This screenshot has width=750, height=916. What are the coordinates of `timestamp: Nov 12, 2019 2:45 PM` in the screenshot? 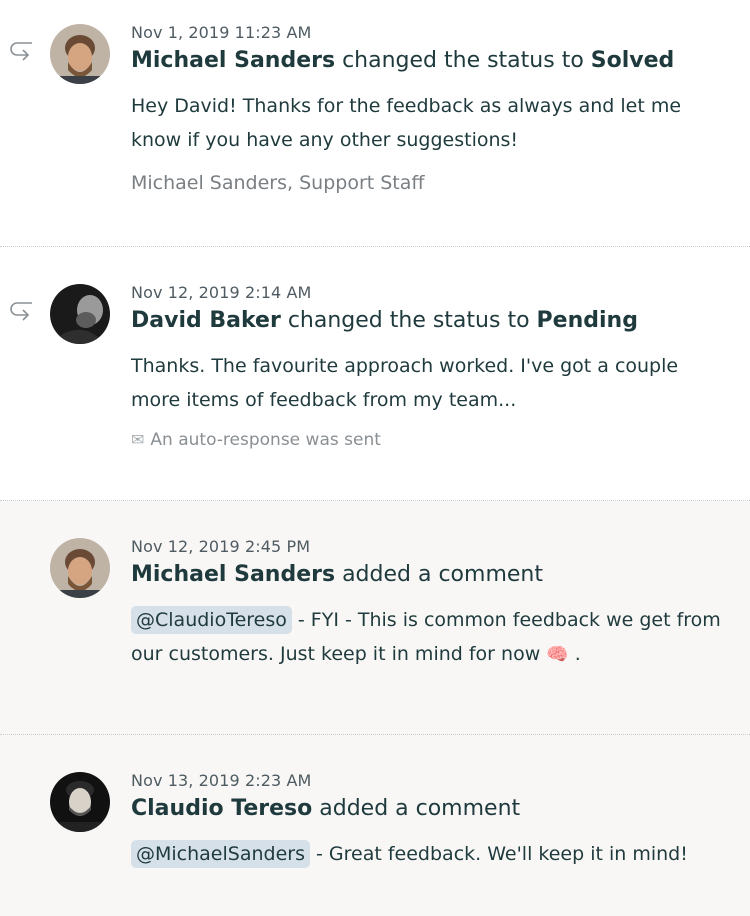 It's located at (221, 546).